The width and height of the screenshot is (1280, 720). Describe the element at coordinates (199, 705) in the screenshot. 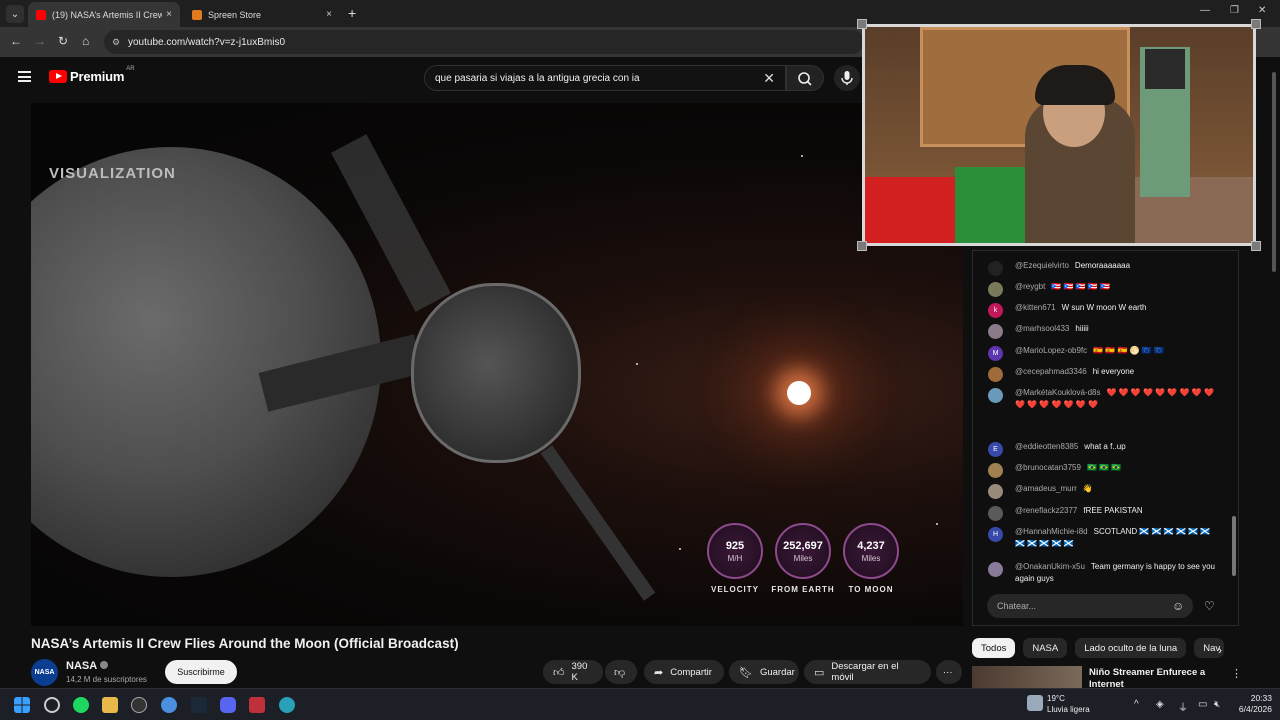

I see `steam-icon` at that location.